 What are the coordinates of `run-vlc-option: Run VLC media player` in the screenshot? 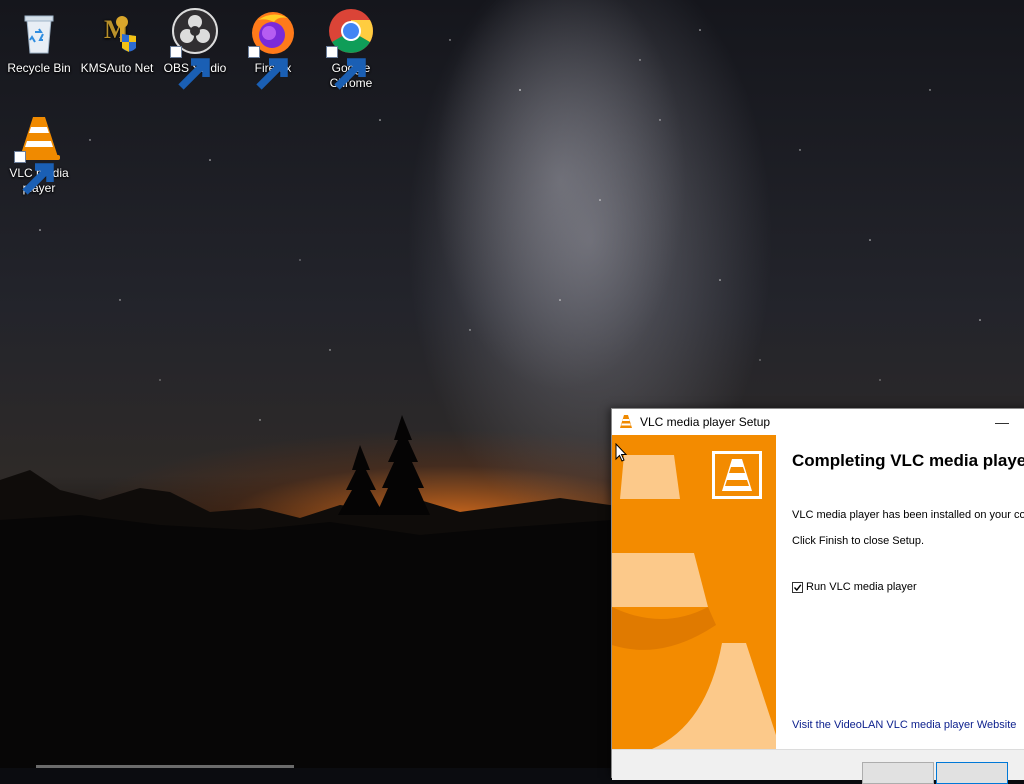 It's located at (854, 587).